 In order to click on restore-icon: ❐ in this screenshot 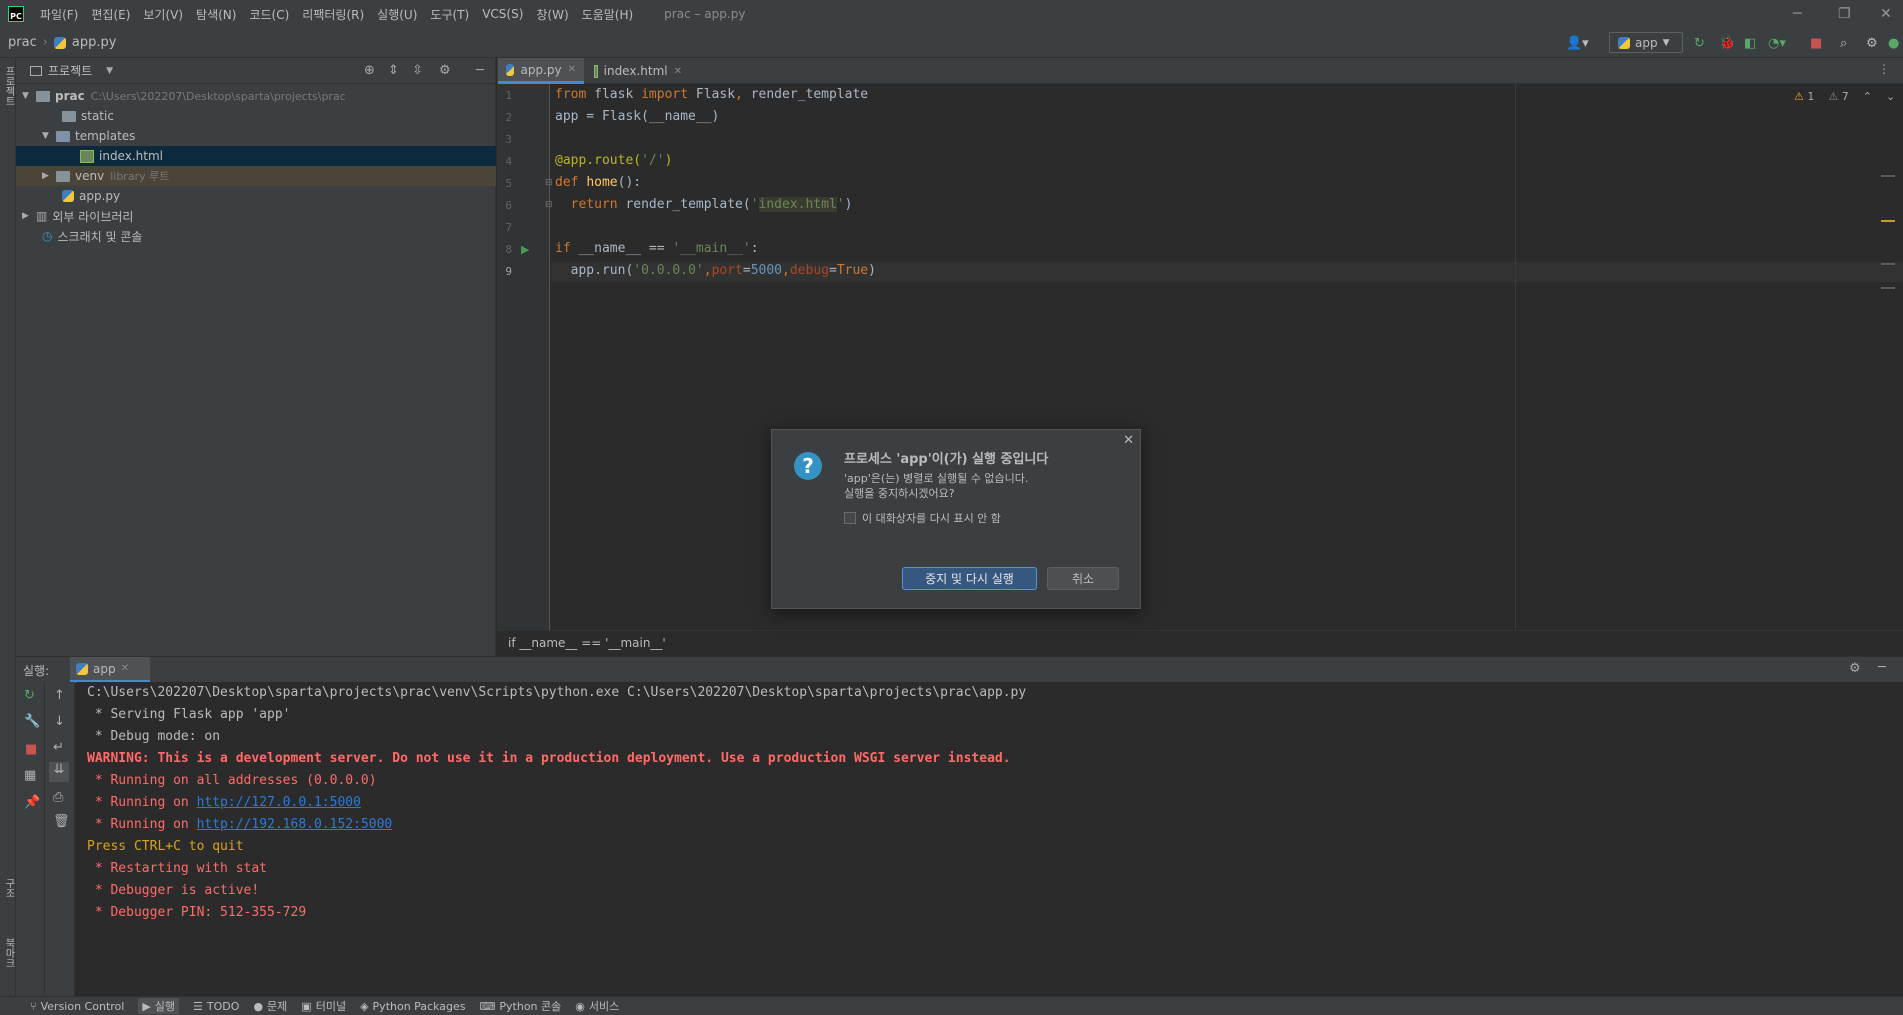, I will do `click(1844, 14)`.